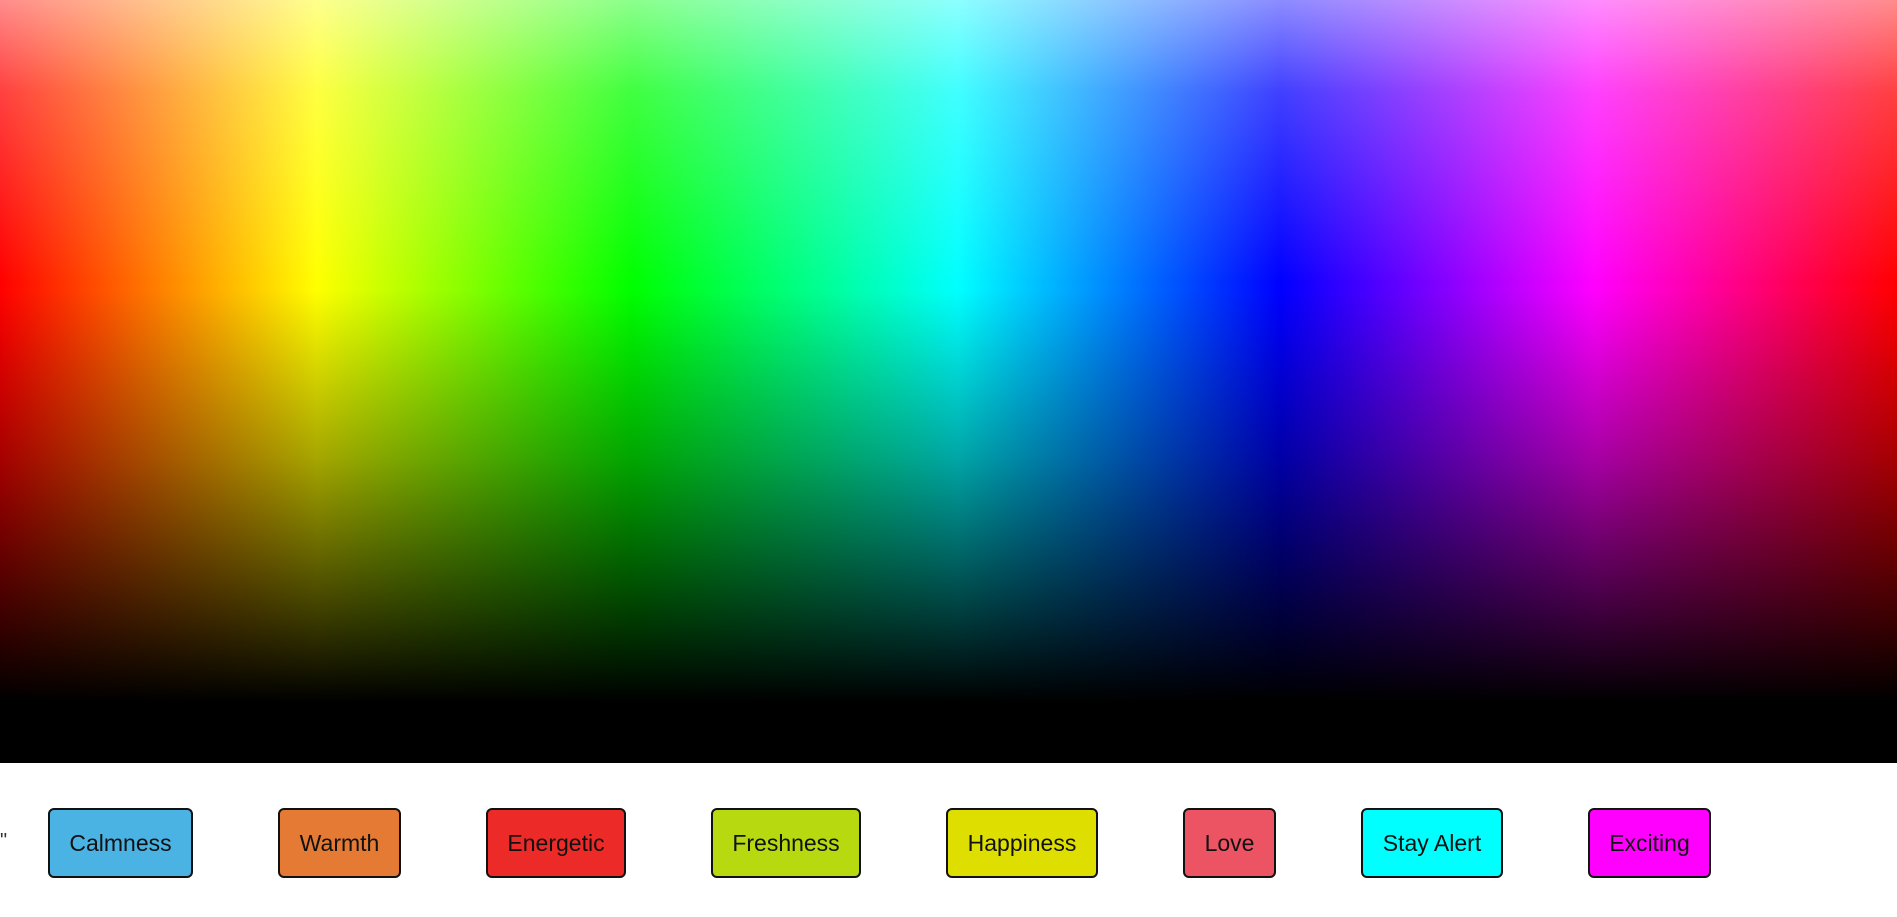  I want to click on mood-button-freshness: Freshness, so click(786, 843).